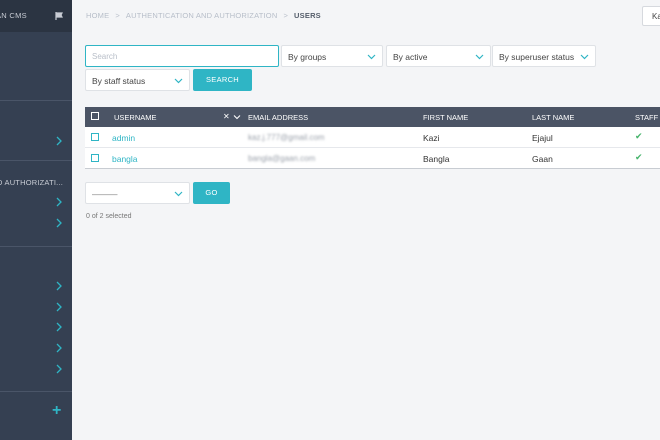 This screenshot has width=660, height=440. I want to click on filter-groups-label: By groups, so click(307, 57).